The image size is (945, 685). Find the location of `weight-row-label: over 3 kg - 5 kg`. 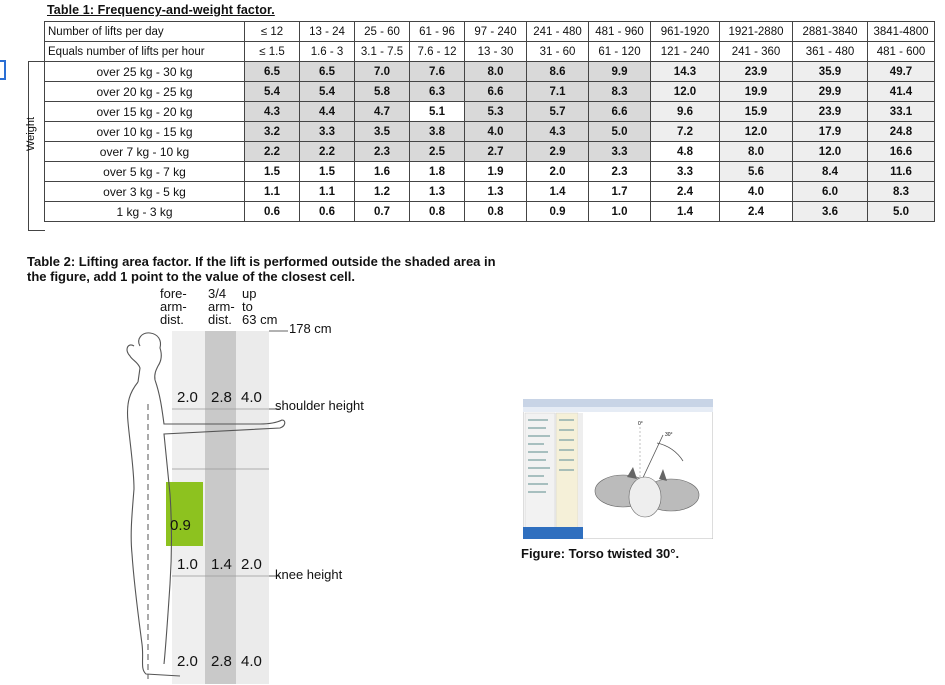

weight-row-label: over 3 kg - 5 kg is located at coordinates (144, 191).